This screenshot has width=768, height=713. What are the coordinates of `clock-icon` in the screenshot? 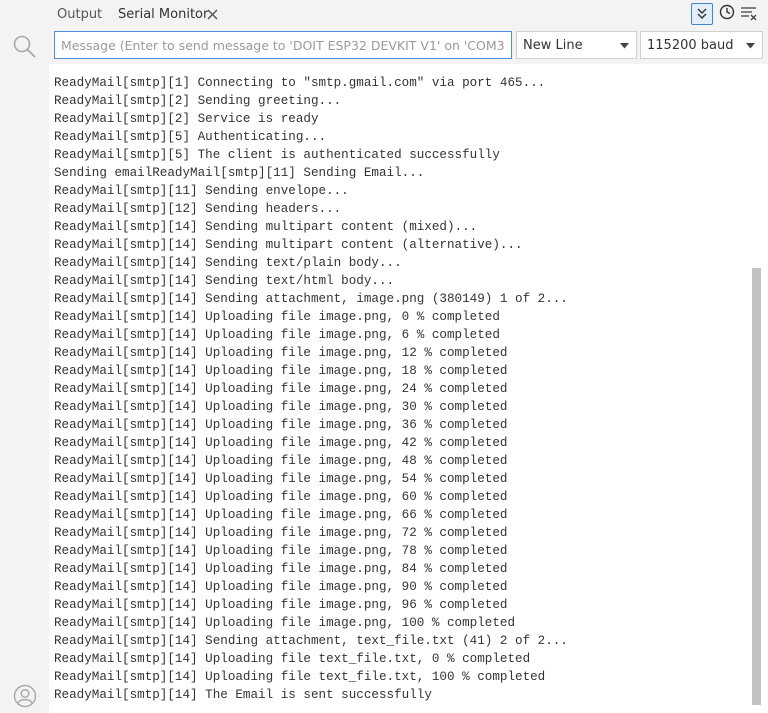 It's located at (727, 12).